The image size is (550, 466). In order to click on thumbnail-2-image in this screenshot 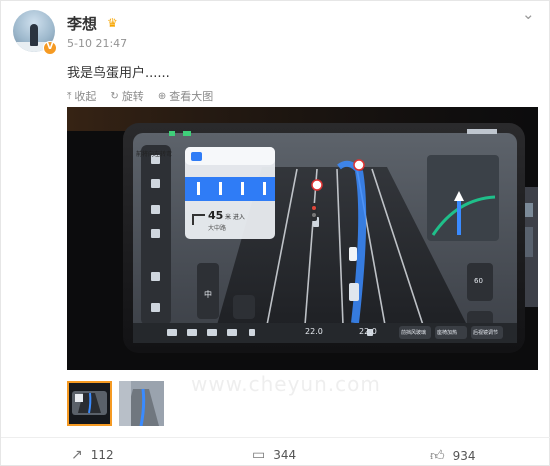, I will do `click(141, 403)`.